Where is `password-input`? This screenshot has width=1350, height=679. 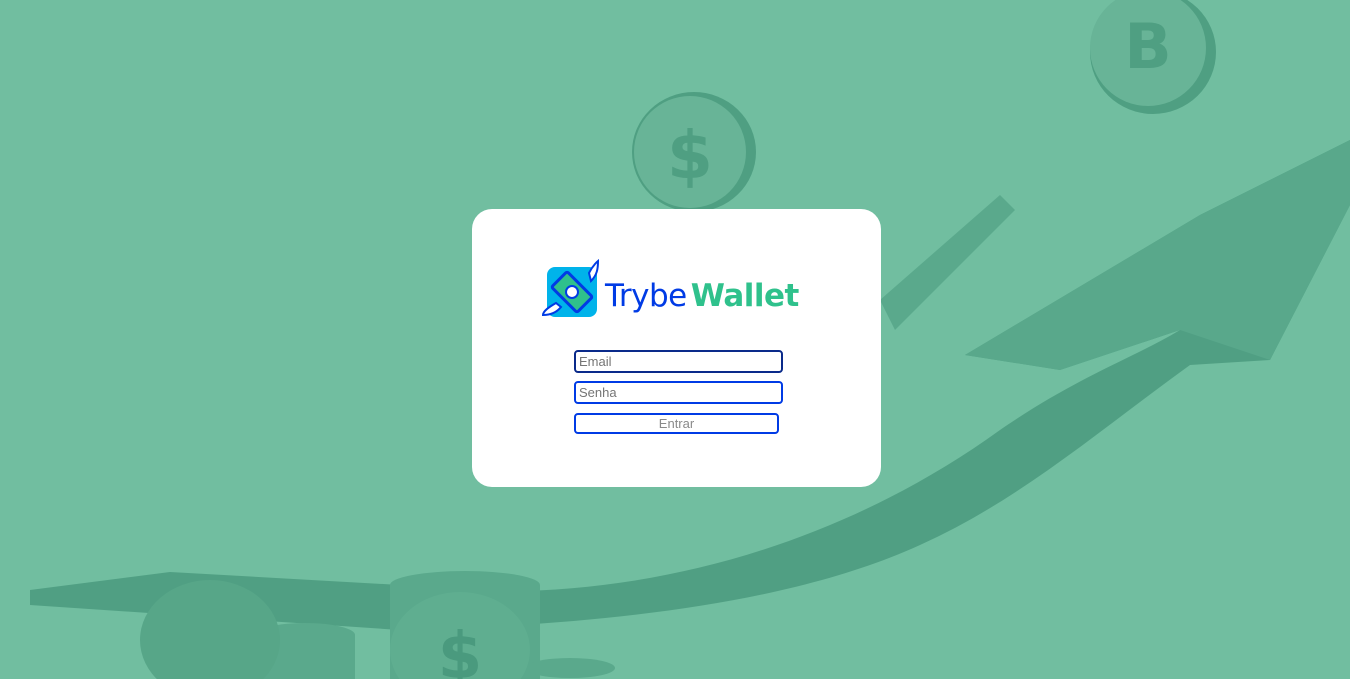
password-input is located at coordinates (678, 392).